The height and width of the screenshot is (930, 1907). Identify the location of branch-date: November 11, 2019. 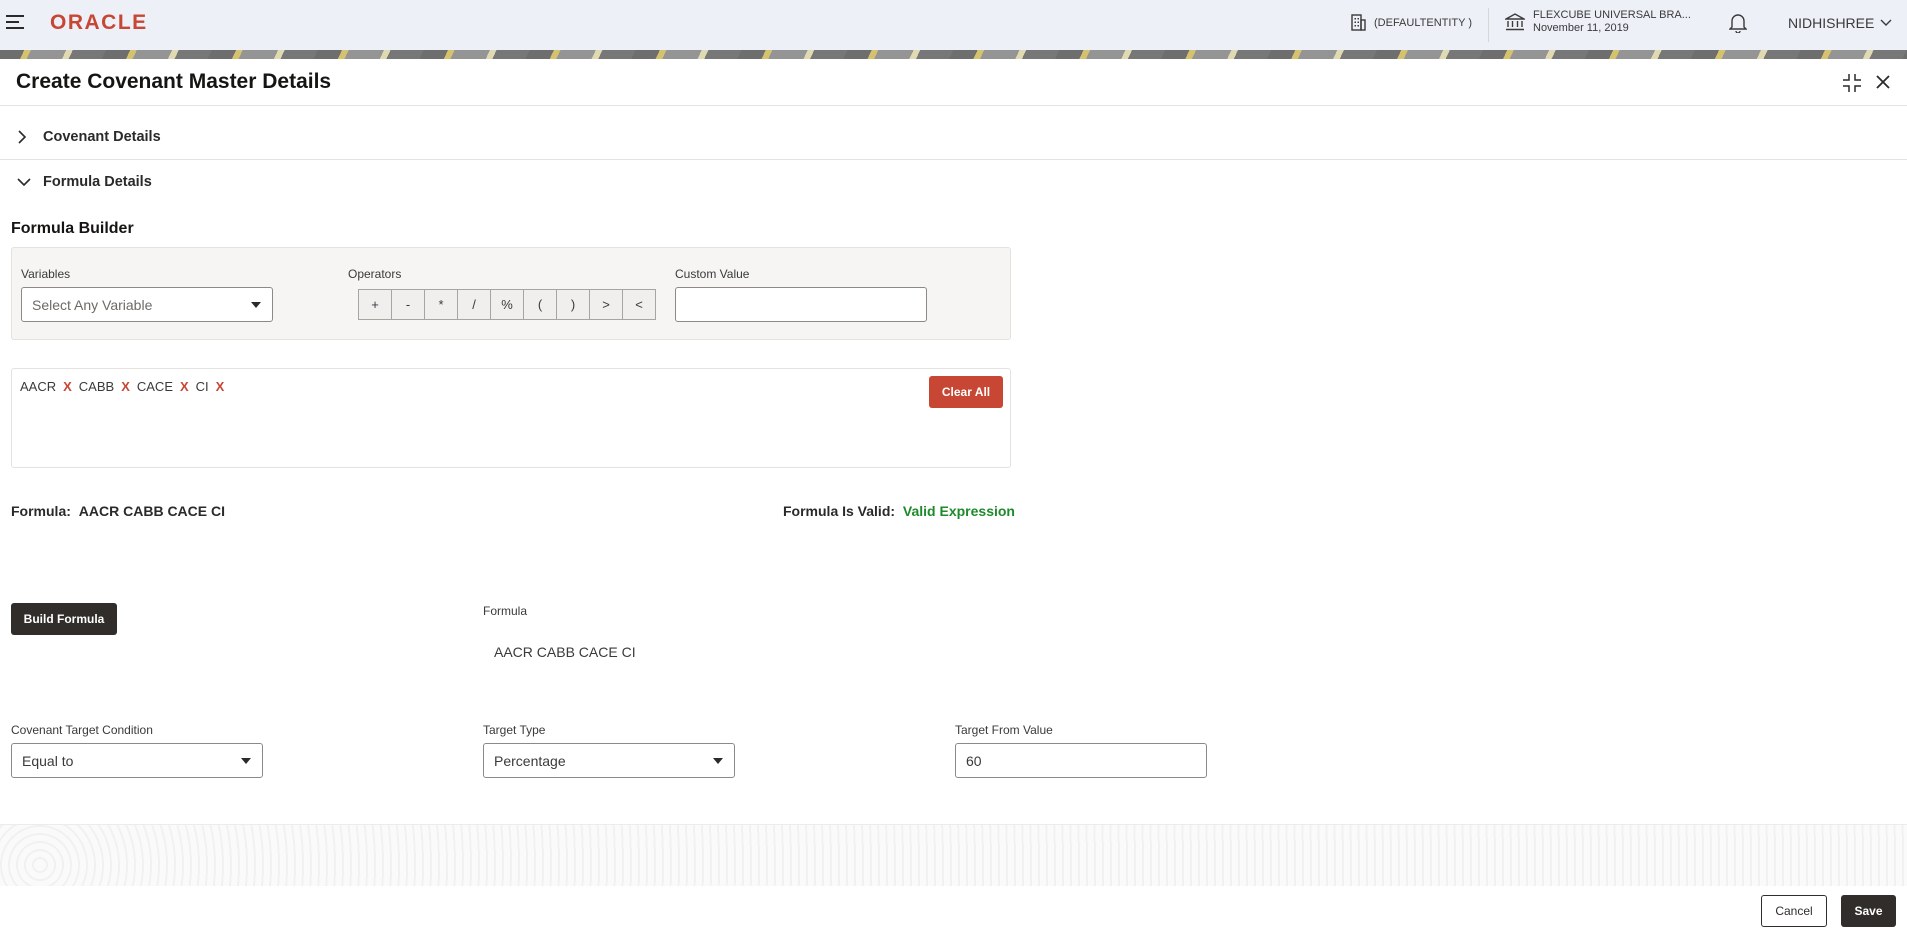
(1581, 28).